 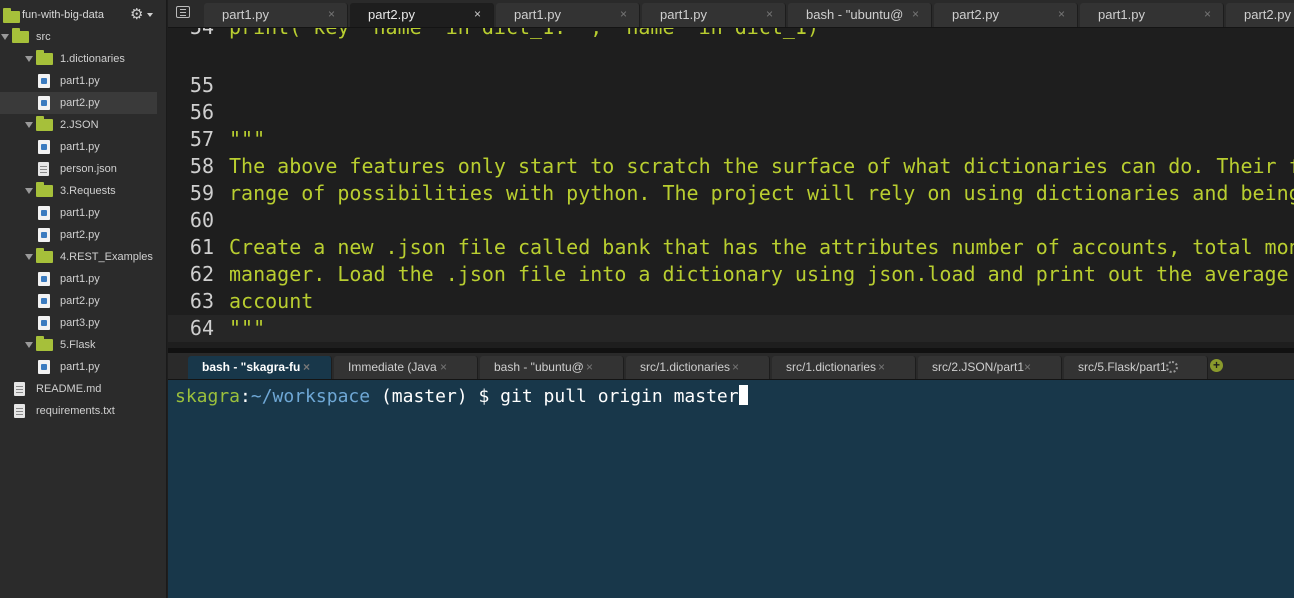 I want to click on line-number: 63, so click(x=201, y=301).